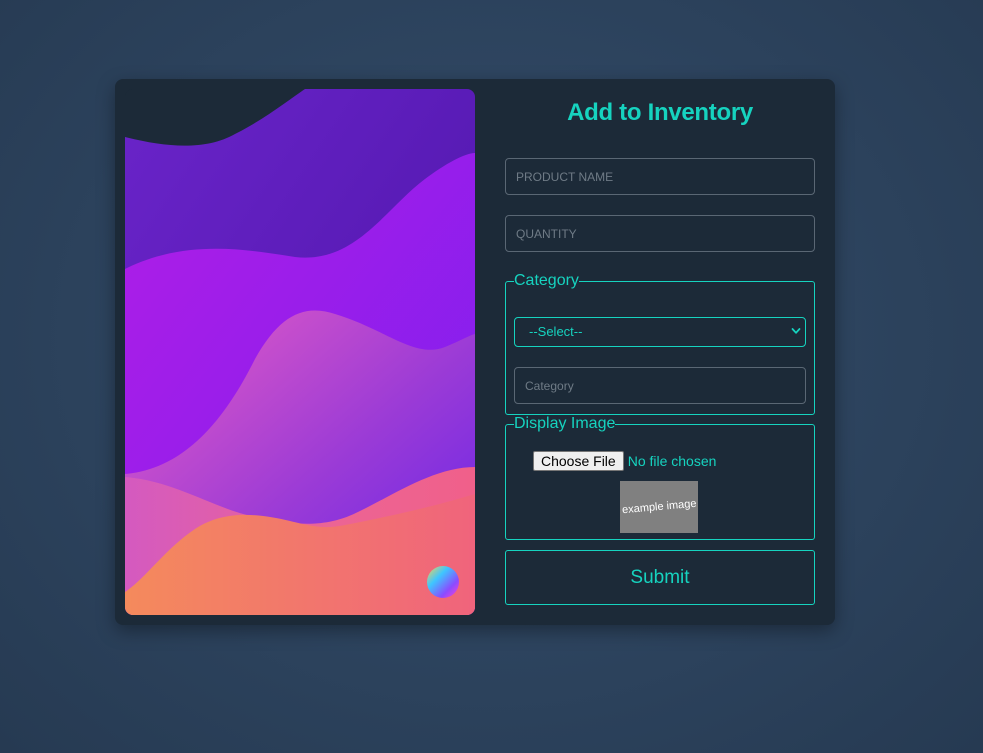  I want to click on display-image-legend: Display Image, so click(565, 423).